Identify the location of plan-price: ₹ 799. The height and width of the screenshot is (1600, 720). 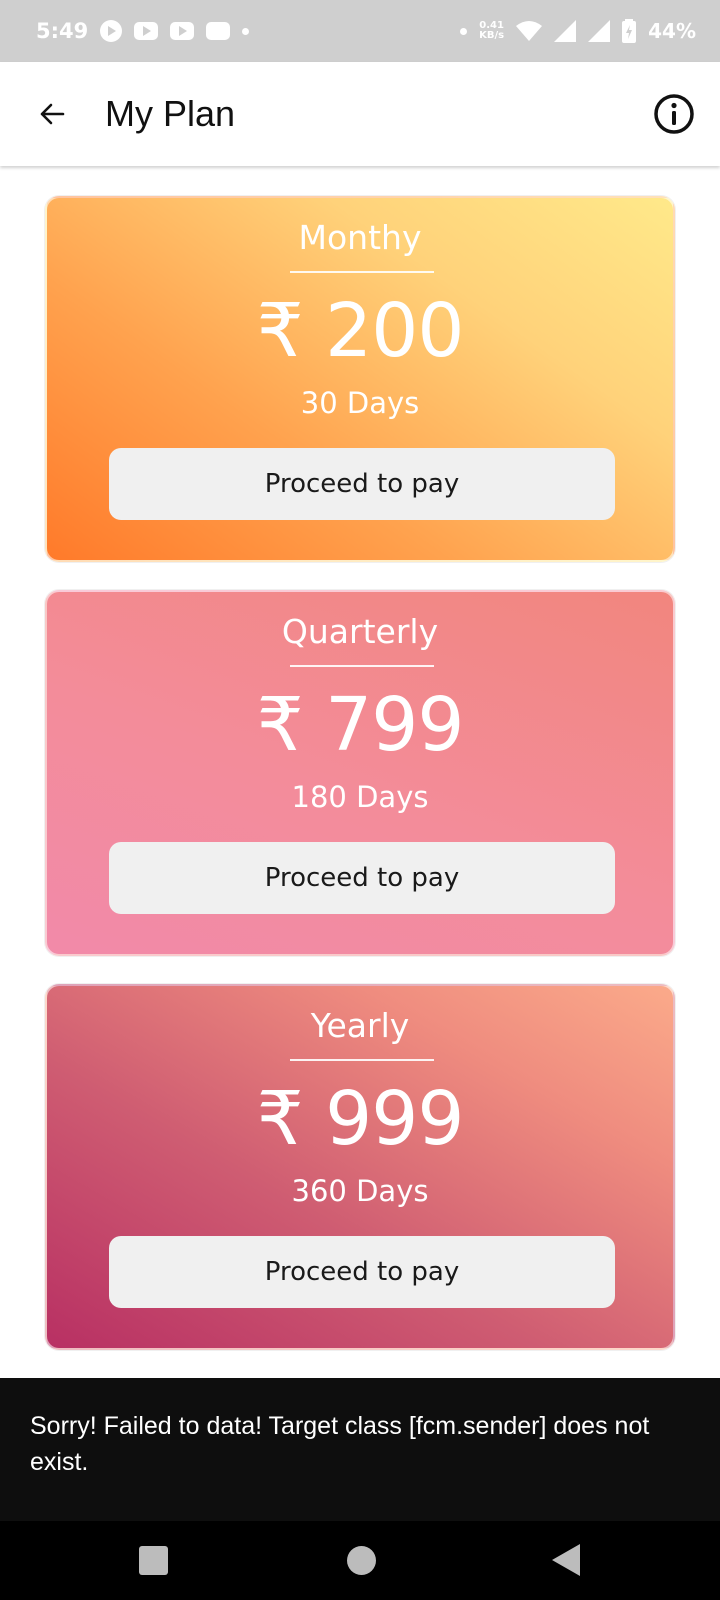
(360, 725).